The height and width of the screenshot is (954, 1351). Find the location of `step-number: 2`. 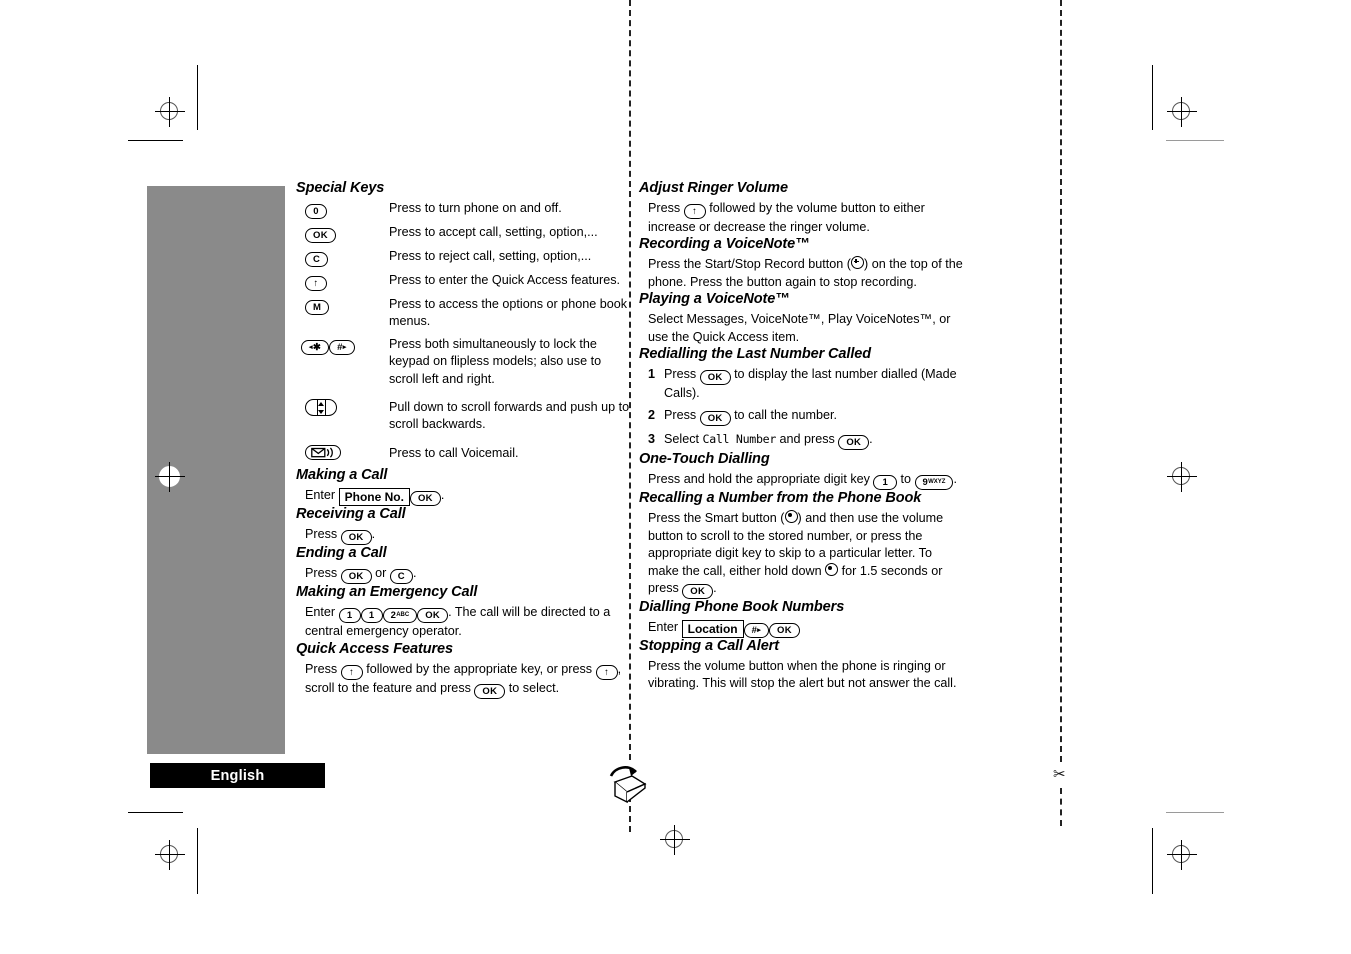

step-number: 2 is located at coordinates (652, 415).